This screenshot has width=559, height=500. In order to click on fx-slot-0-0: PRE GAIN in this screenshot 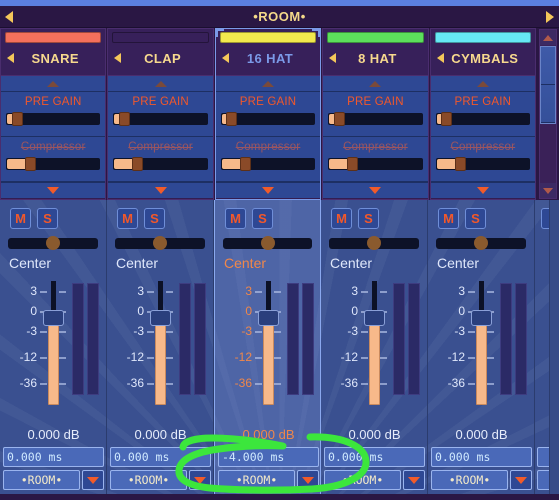, I will do `click(53, 114)`.